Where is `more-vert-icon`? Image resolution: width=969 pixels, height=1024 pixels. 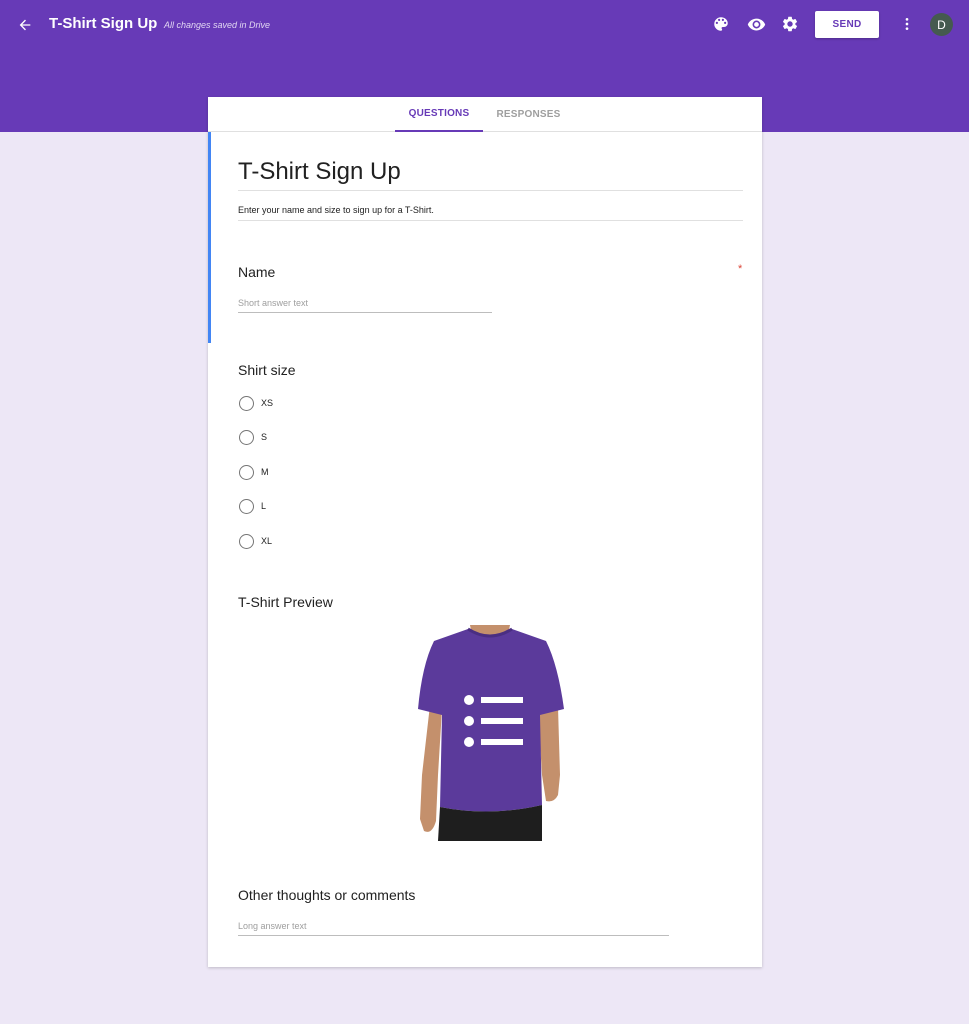 more-vert-icon is located at coordinates (907, 24).